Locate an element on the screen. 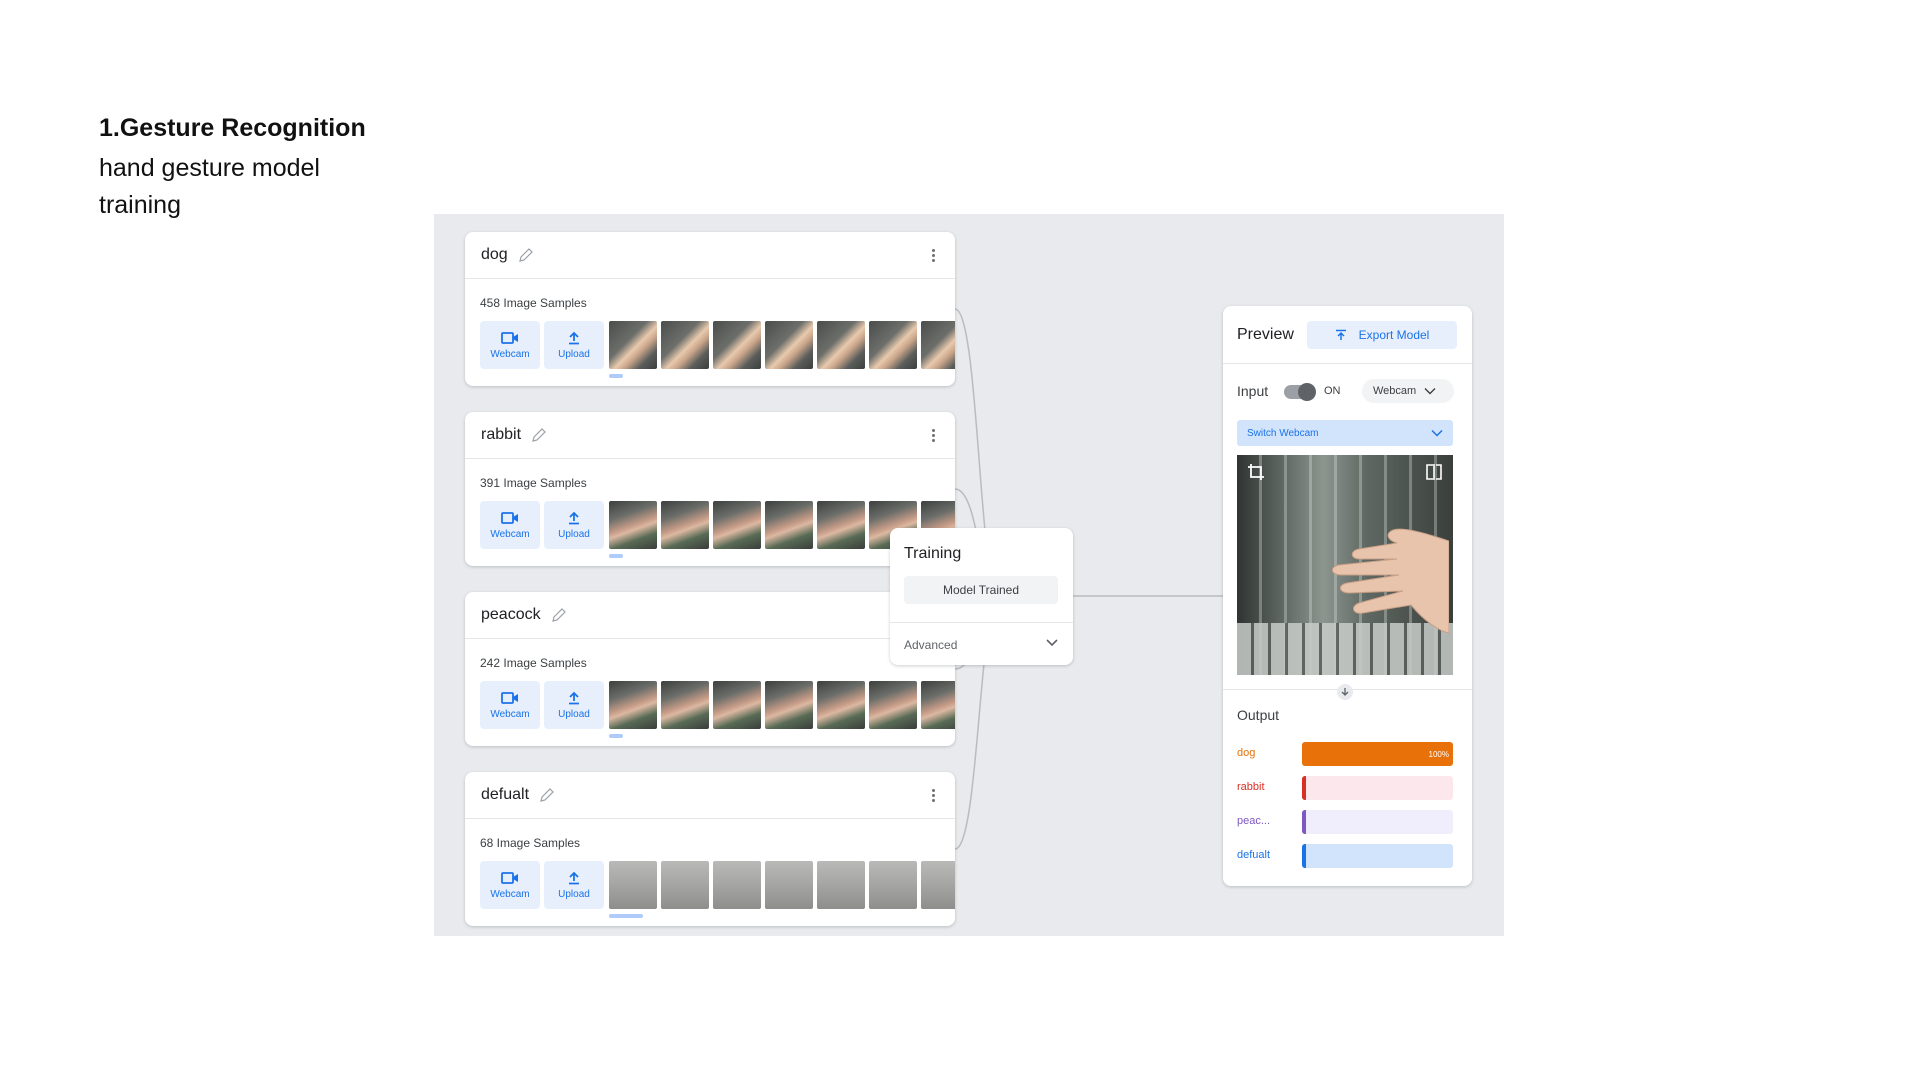  output-row: dog 100% is located at coordinates (1345, 754).